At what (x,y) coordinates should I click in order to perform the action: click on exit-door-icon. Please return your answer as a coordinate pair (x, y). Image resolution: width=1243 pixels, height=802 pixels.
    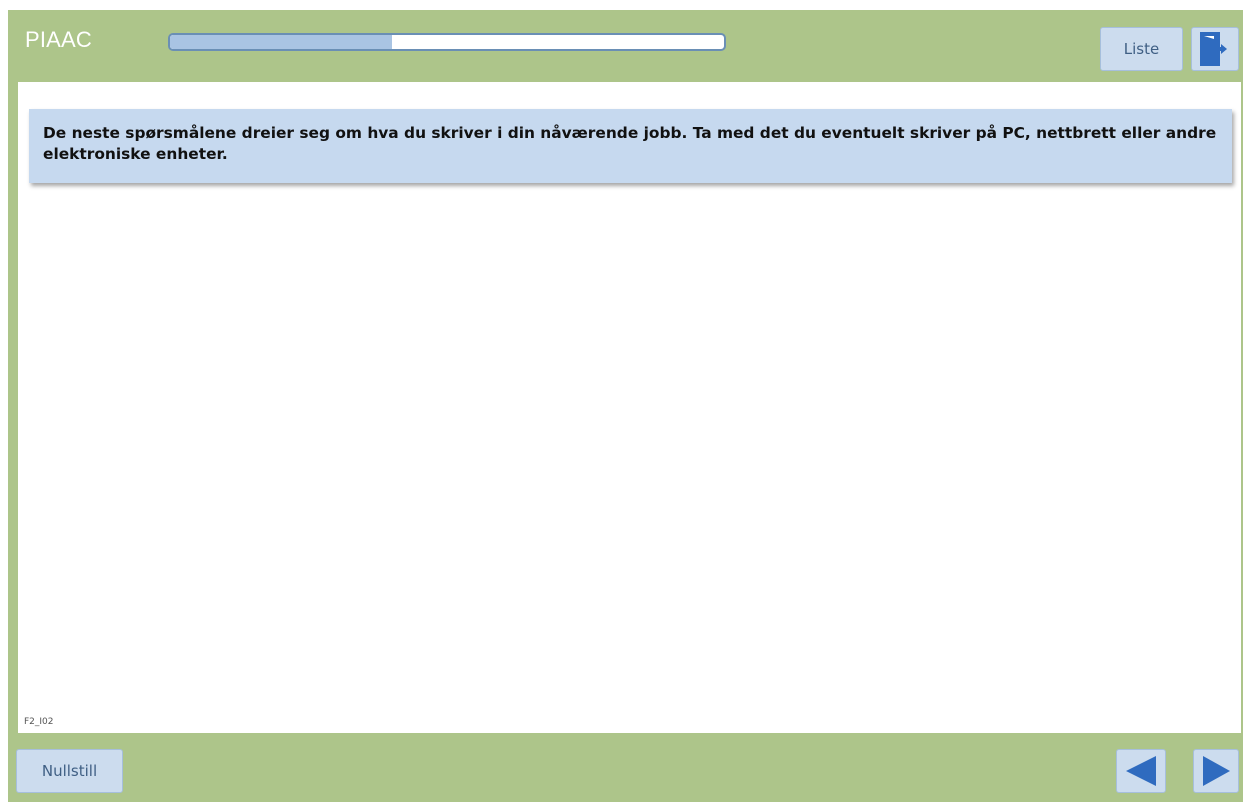
    Looking at the image, I should click on (1213, 49).